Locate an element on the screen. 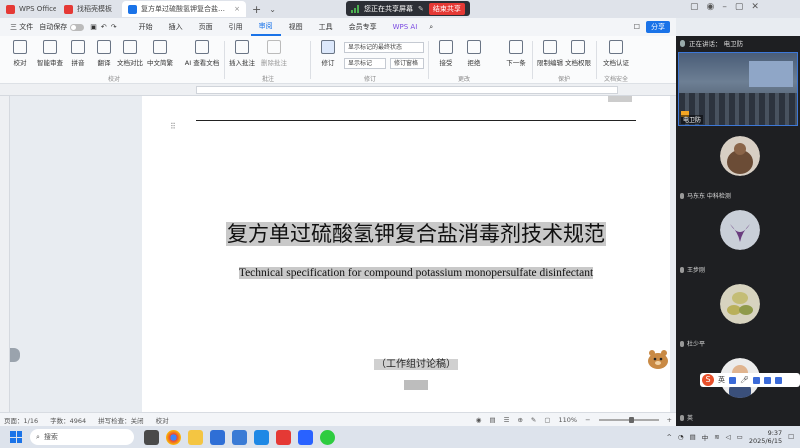 This screenshot has height=448, width=800. skin-icon is located at coordinates (767, 380).